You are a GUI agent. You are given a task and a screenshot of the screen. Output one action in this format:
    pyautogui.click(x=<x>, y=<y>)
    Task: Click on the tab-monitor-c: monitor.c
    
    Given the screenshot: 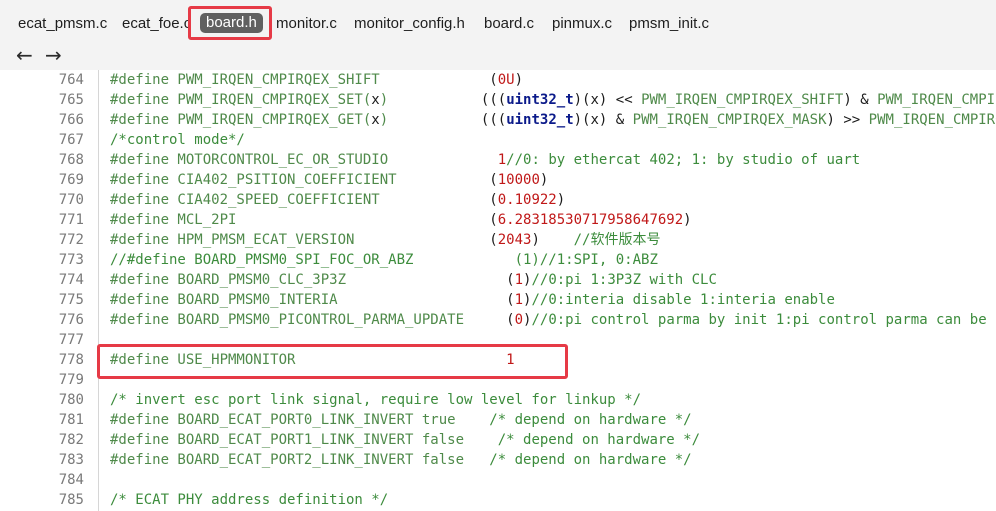 What is the action you would take?
    pyautogui.click(x=306, y=24)
    